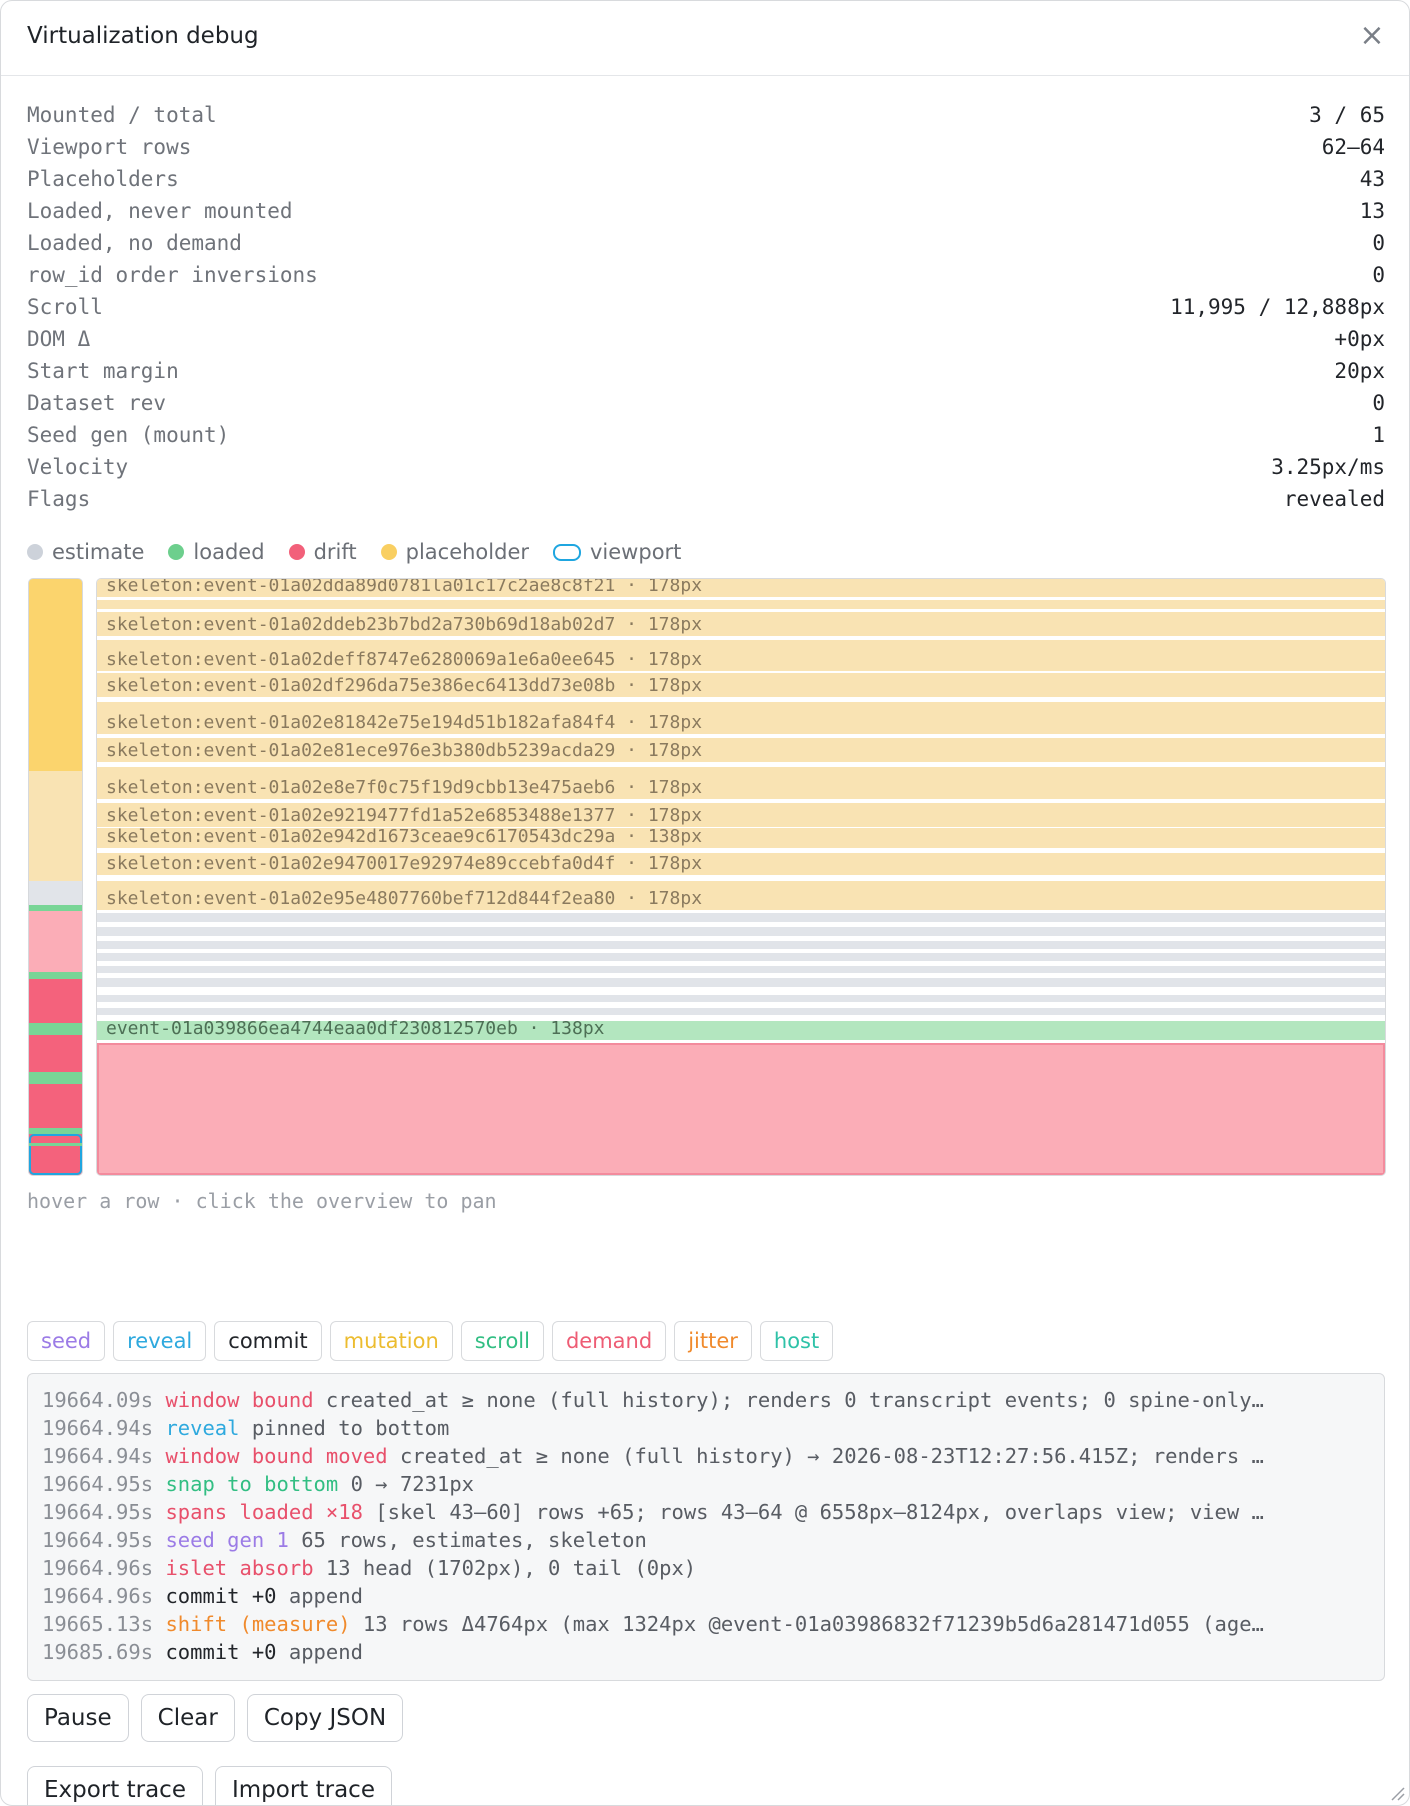 This screenshot has height=1806, width=1410. What do you see at coordinates (1277, 307) in the screenshot?
I see `stat-value: 11,995 / 12,888px` at bounding box center [1277, 307].